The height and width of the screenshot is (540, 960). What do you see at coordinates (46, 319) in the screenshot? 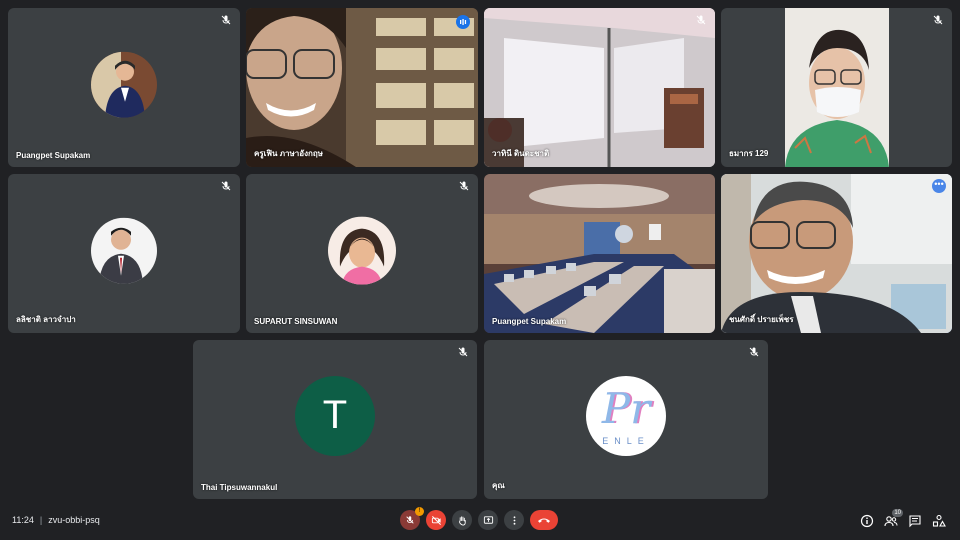
I see `participant-name: ลลิชาติ ลาวจำปา` at bounding box center [46, 319].